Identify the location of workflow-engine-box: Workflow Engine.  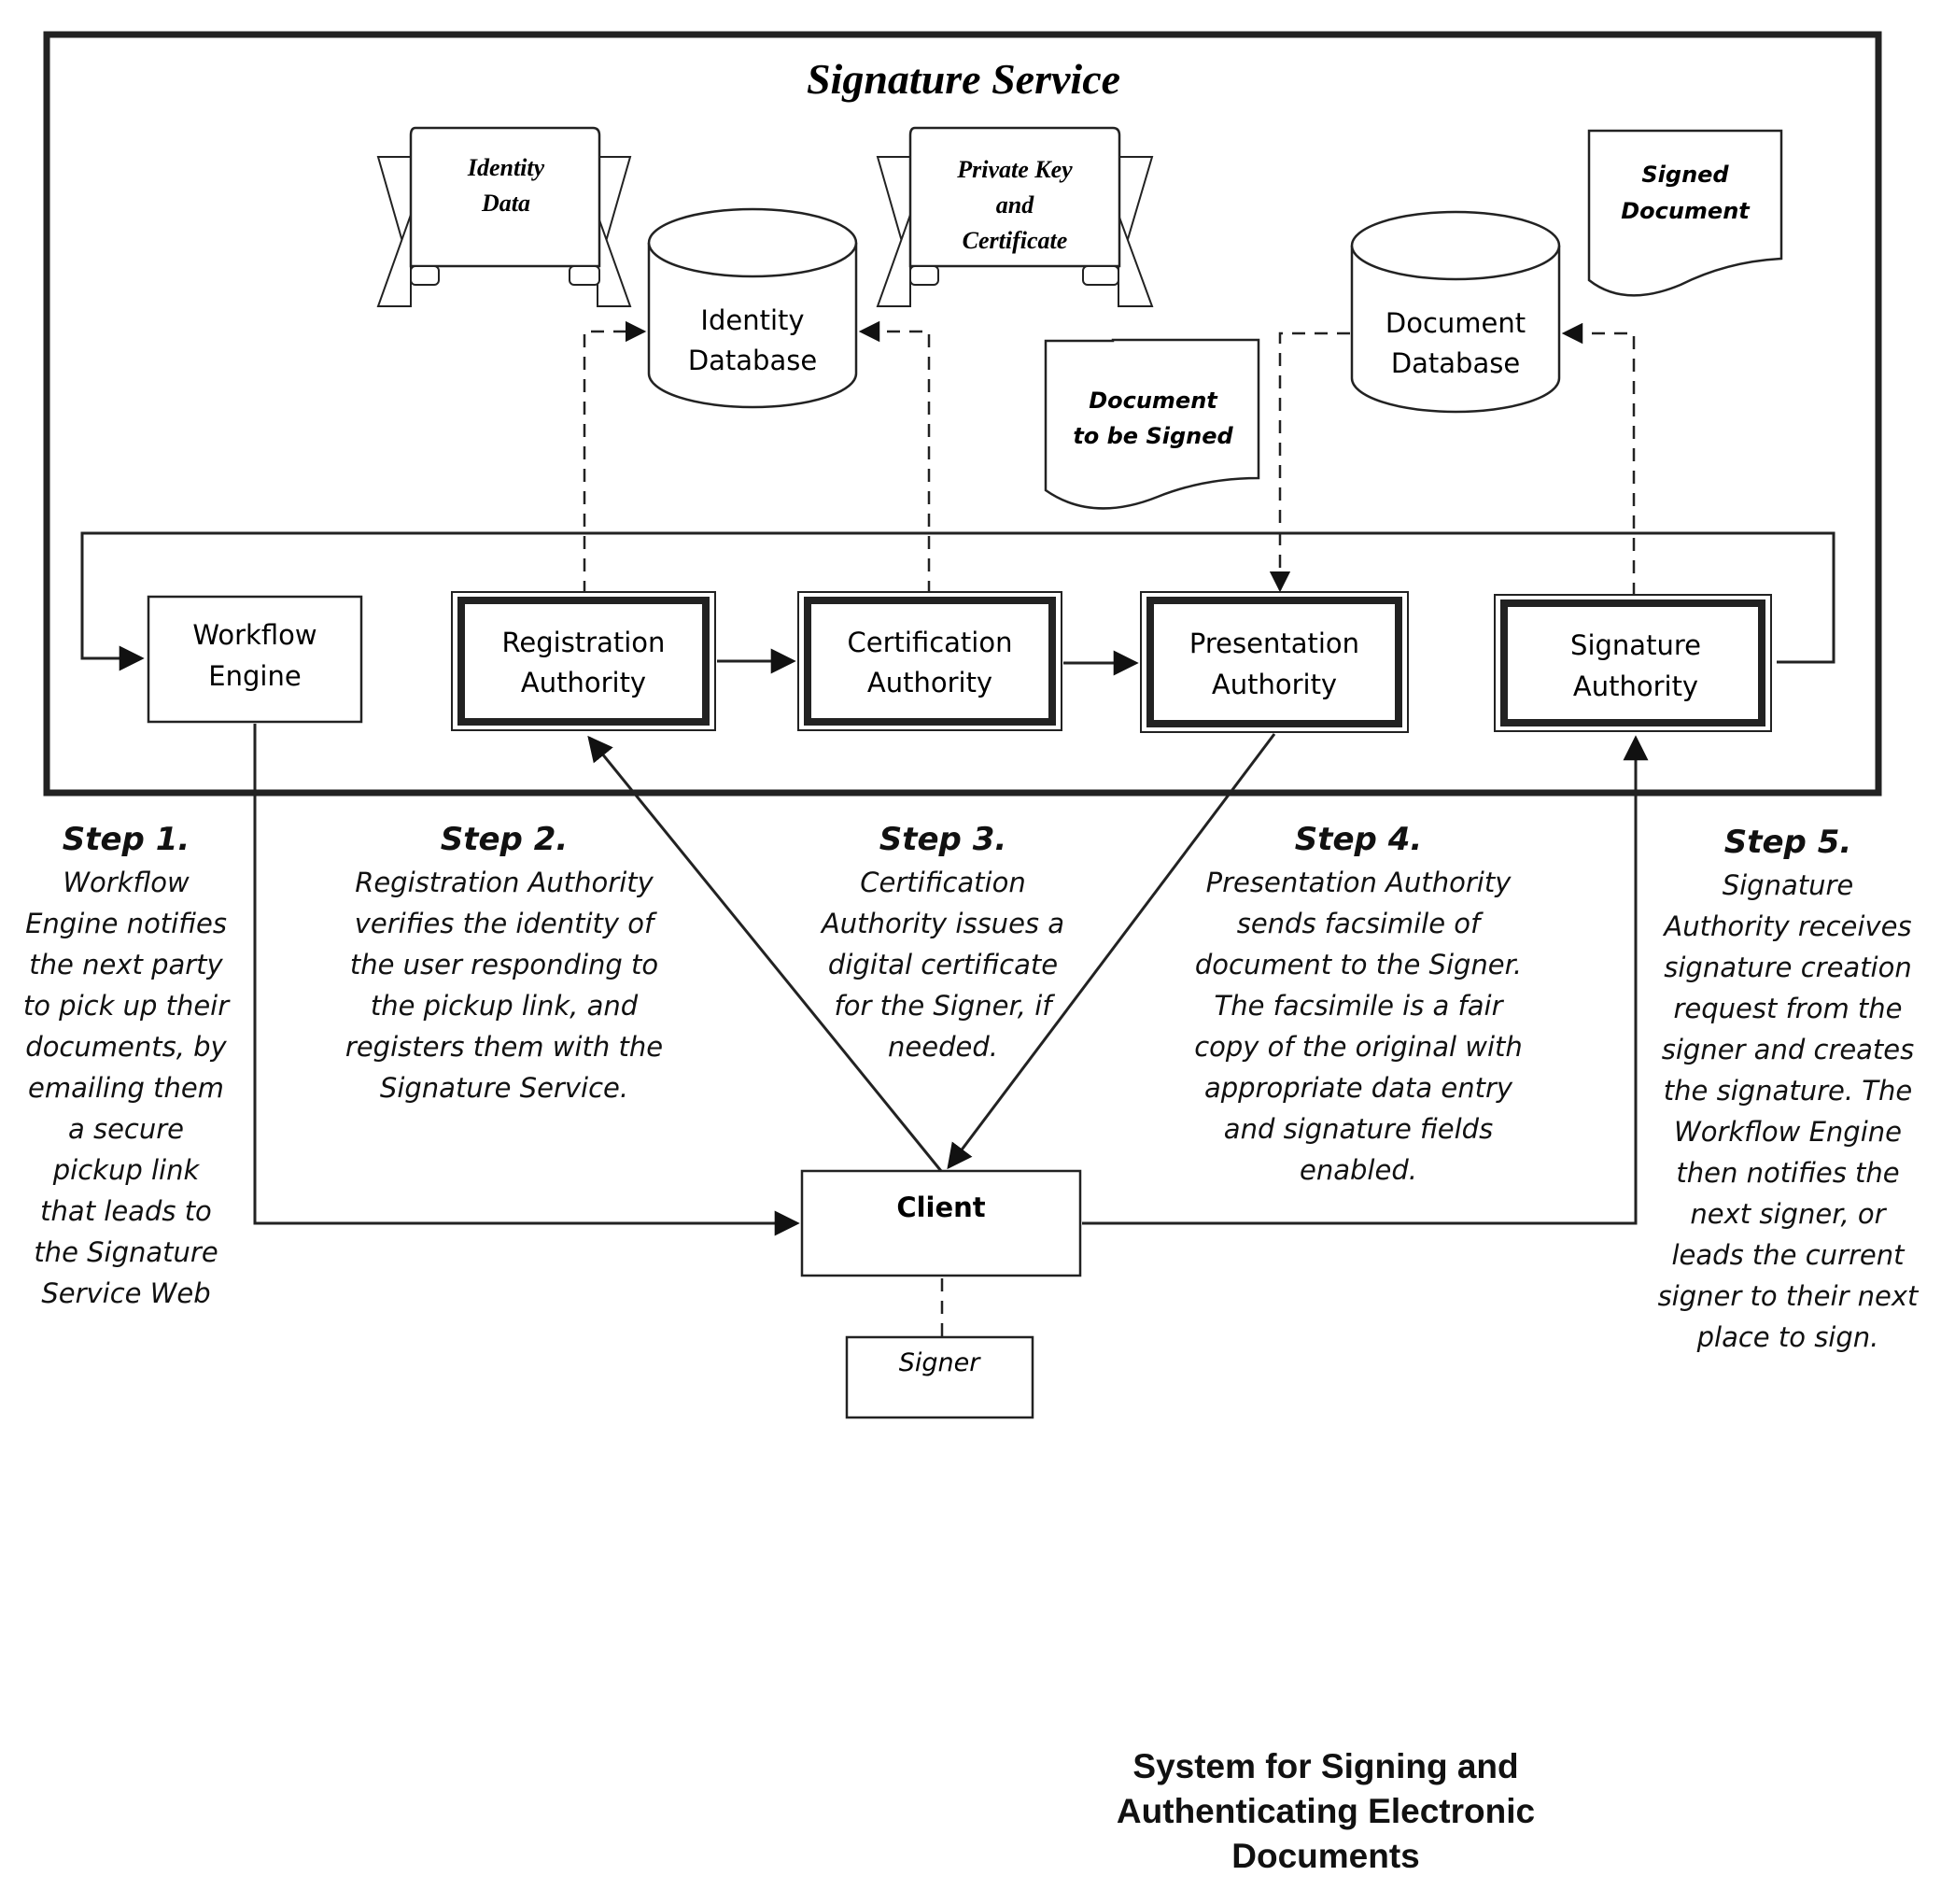
(255, 659).